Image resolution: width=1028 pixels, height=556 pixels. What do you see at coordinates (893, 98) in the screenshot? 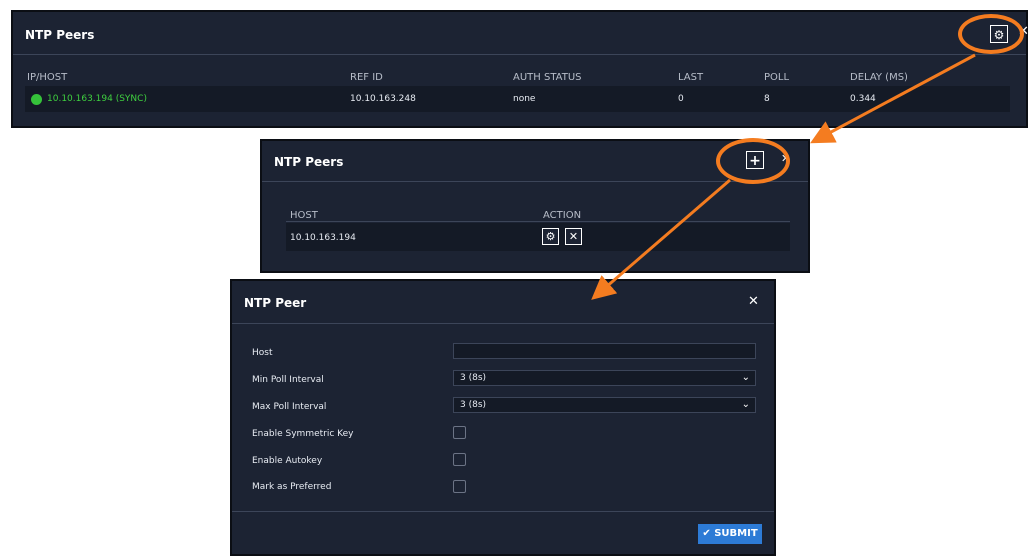
I see `arrow-to-config` at bounding box center [893, 98].